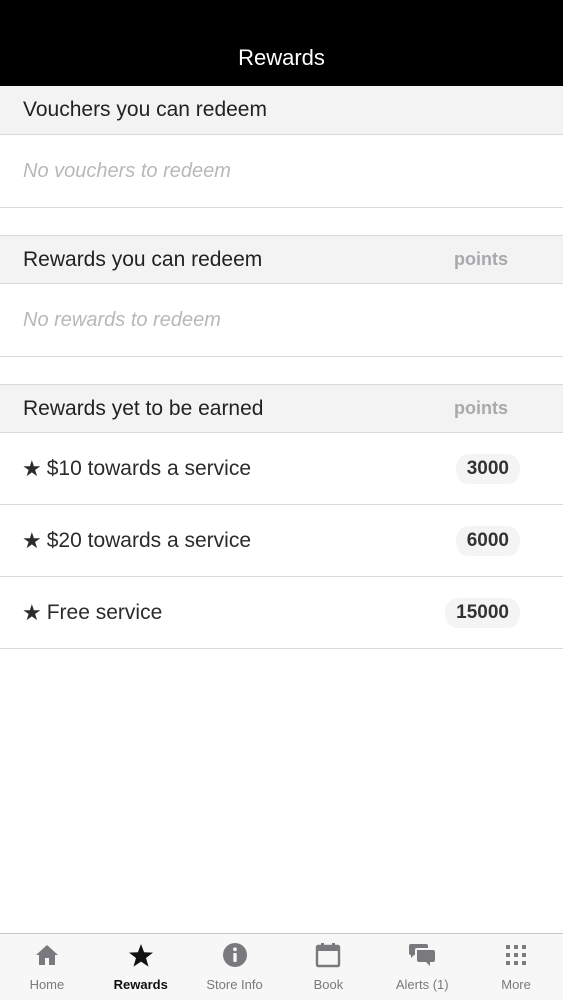  What do you see at coordinates (328, 955) in the screenshot?
I see `calendar-icon` at bounding box center [328, 955].